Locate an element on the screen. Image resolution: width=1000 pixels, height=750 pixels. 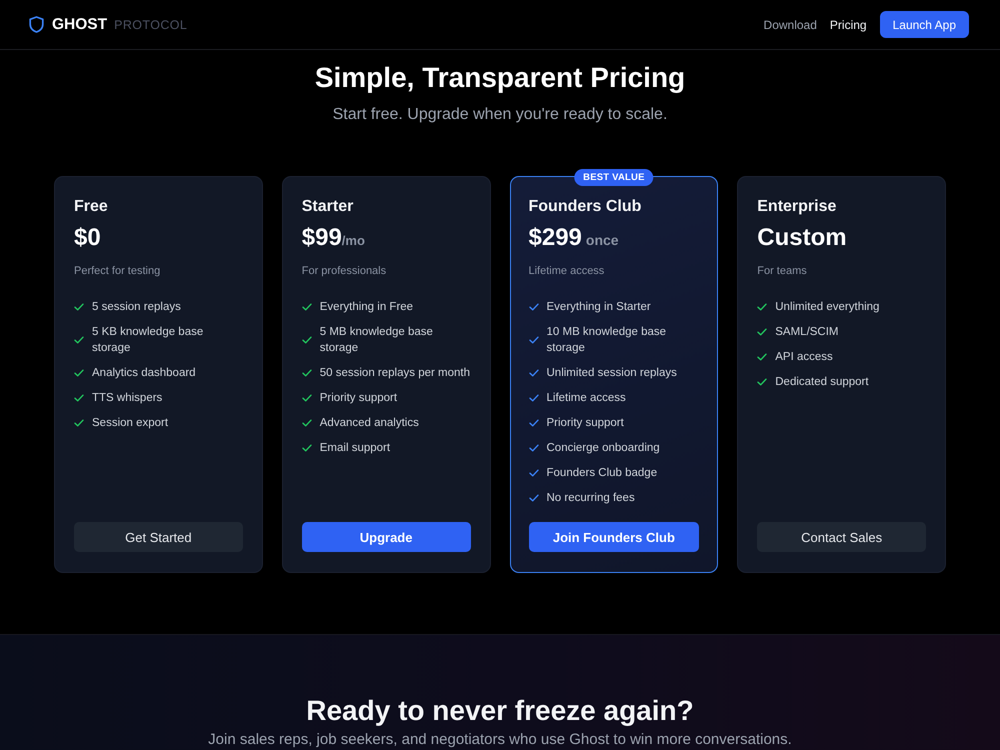
feature-text: Unlimited session replays is located at coordinates (611, 373).